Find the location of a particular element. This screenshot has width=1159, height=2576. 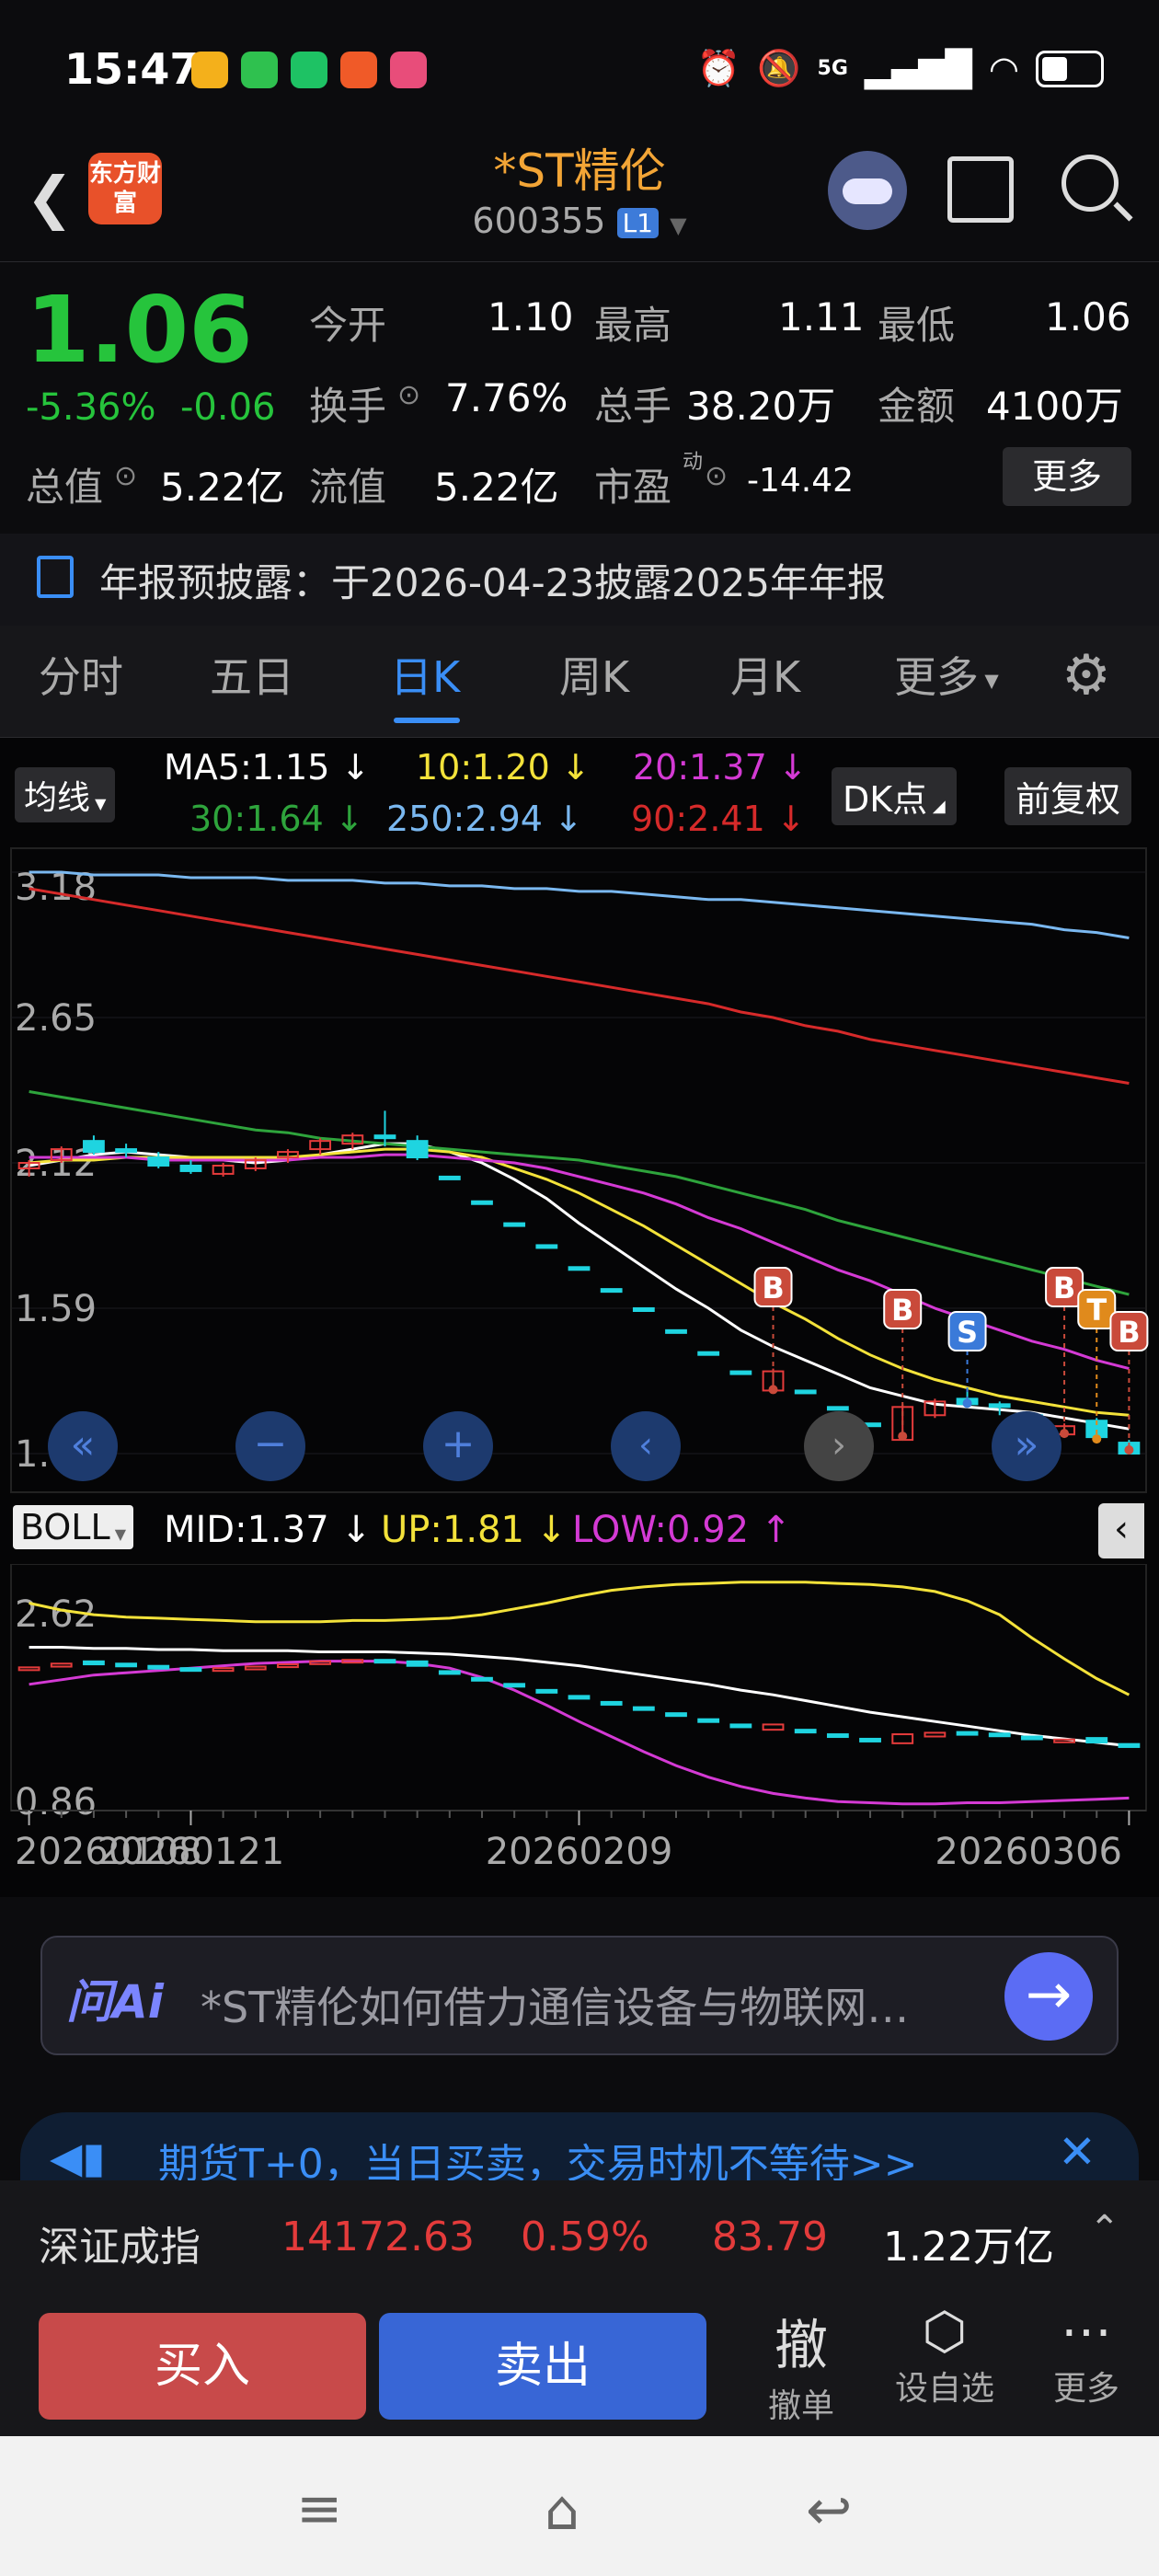

home-icon: ⌂ is located at coordinates (562, 2510).